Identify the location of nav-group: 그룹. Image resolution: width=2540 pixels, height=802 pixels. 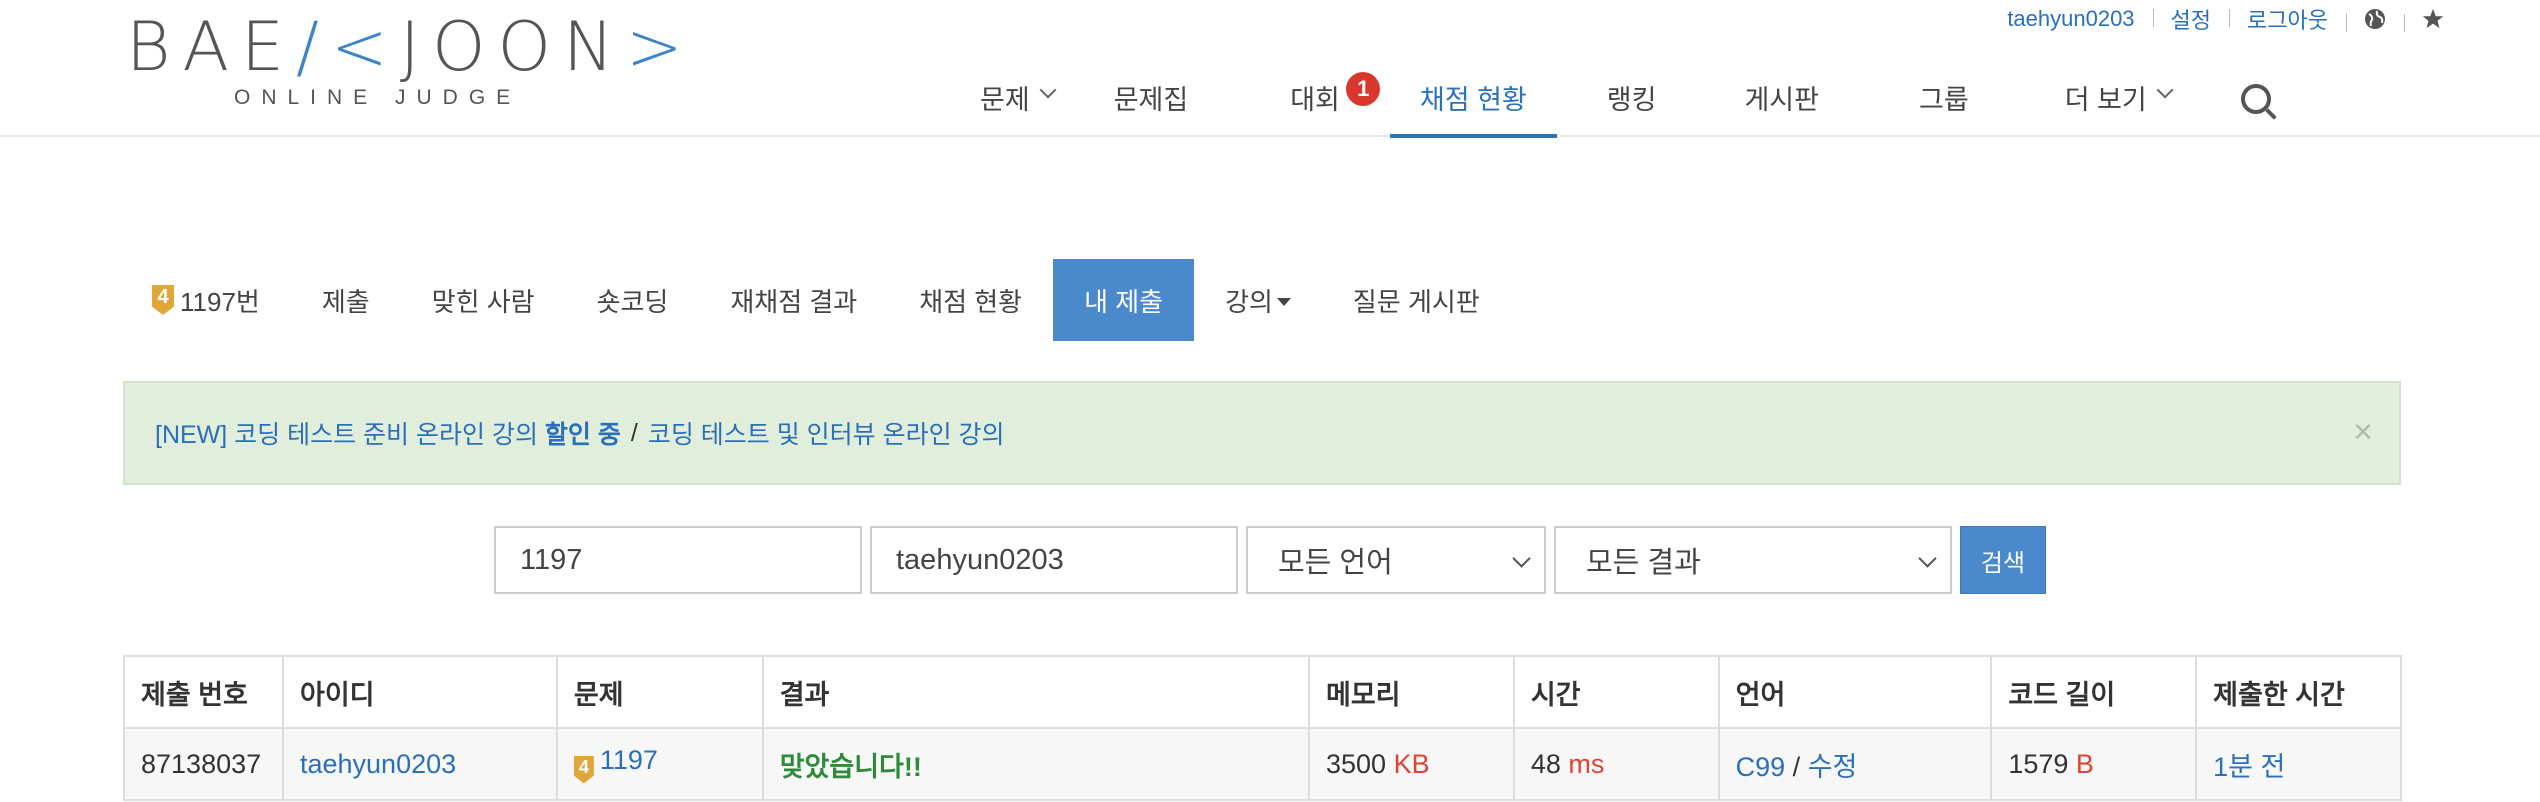
(1942, 100).